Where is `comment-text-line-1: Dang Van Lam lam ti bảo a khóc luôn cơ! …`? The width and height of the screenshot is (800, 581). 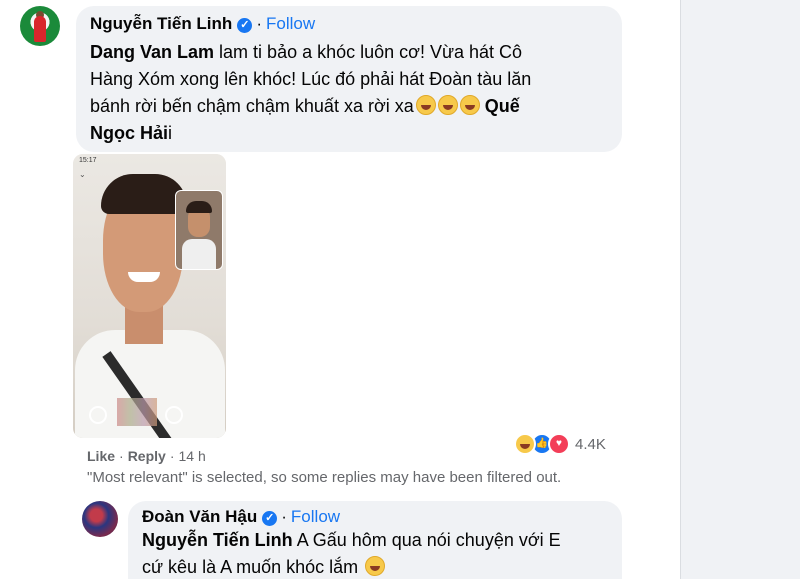 comment-text-line-1: Dang Van Lam lam ti bảo a khóc luôn cơ! … is located at coordinates (306, 52).